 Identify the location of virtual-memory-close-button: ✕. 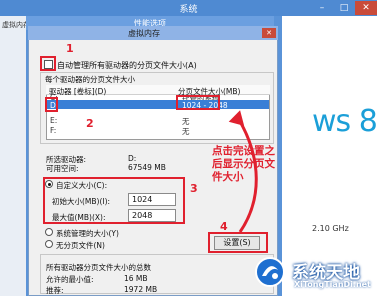
(269, 33).